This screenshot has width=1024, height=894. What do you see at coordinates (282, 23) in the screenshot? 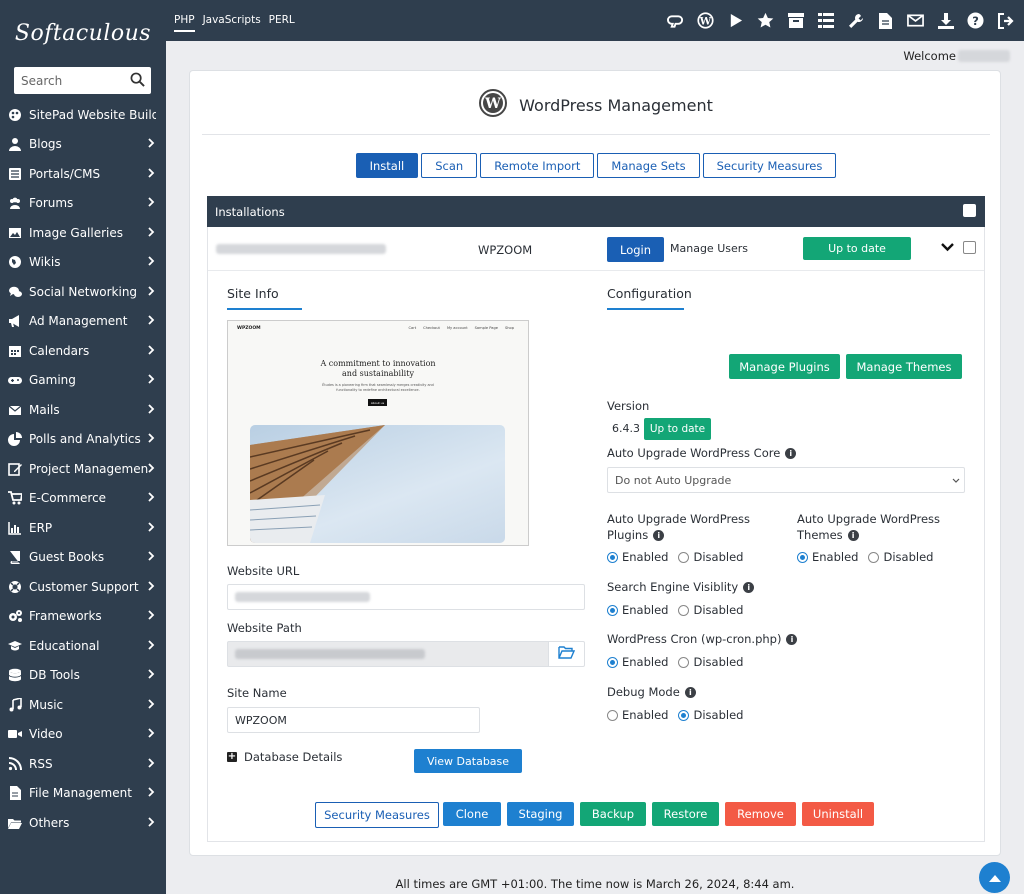
I see `tab-perl: PERL` at bounding box center [282, 23].